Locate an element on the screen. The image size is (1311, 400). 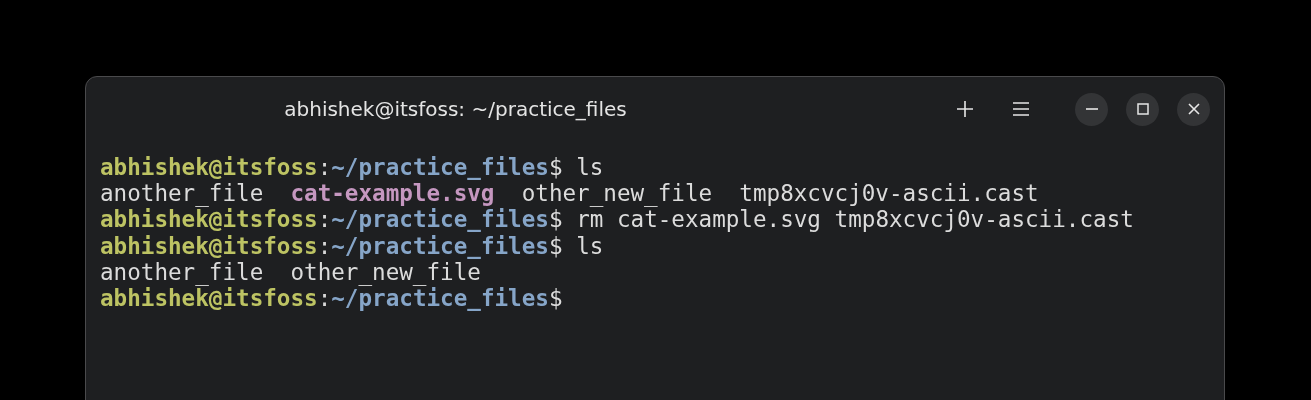
close-icon is located at coordinates (1193, 109).